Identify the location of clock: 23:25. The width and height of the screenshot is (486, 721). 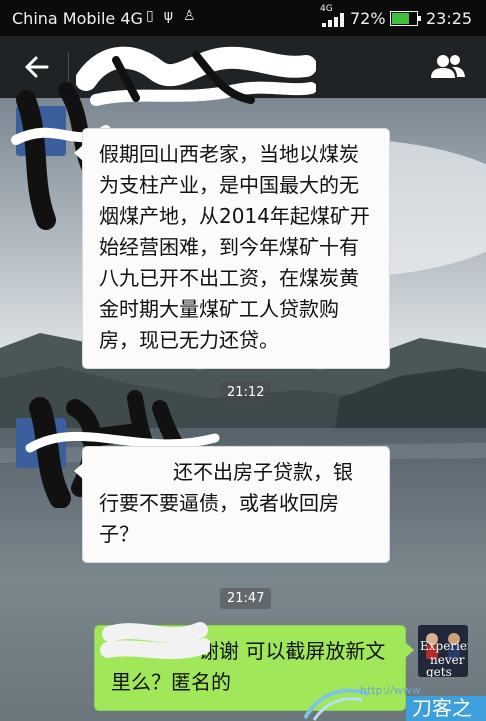
(449, 18).